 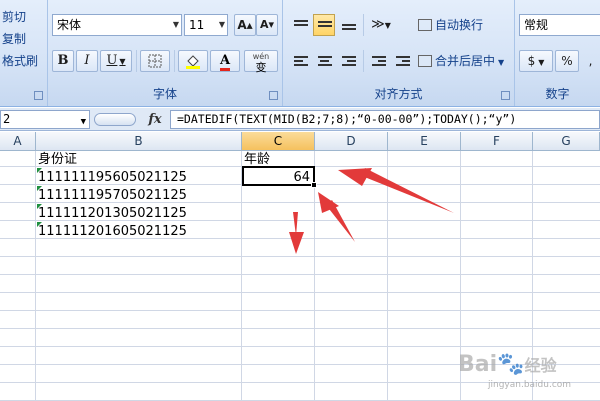 I want to click on annotation-arrows, so click(x=371, y=211).